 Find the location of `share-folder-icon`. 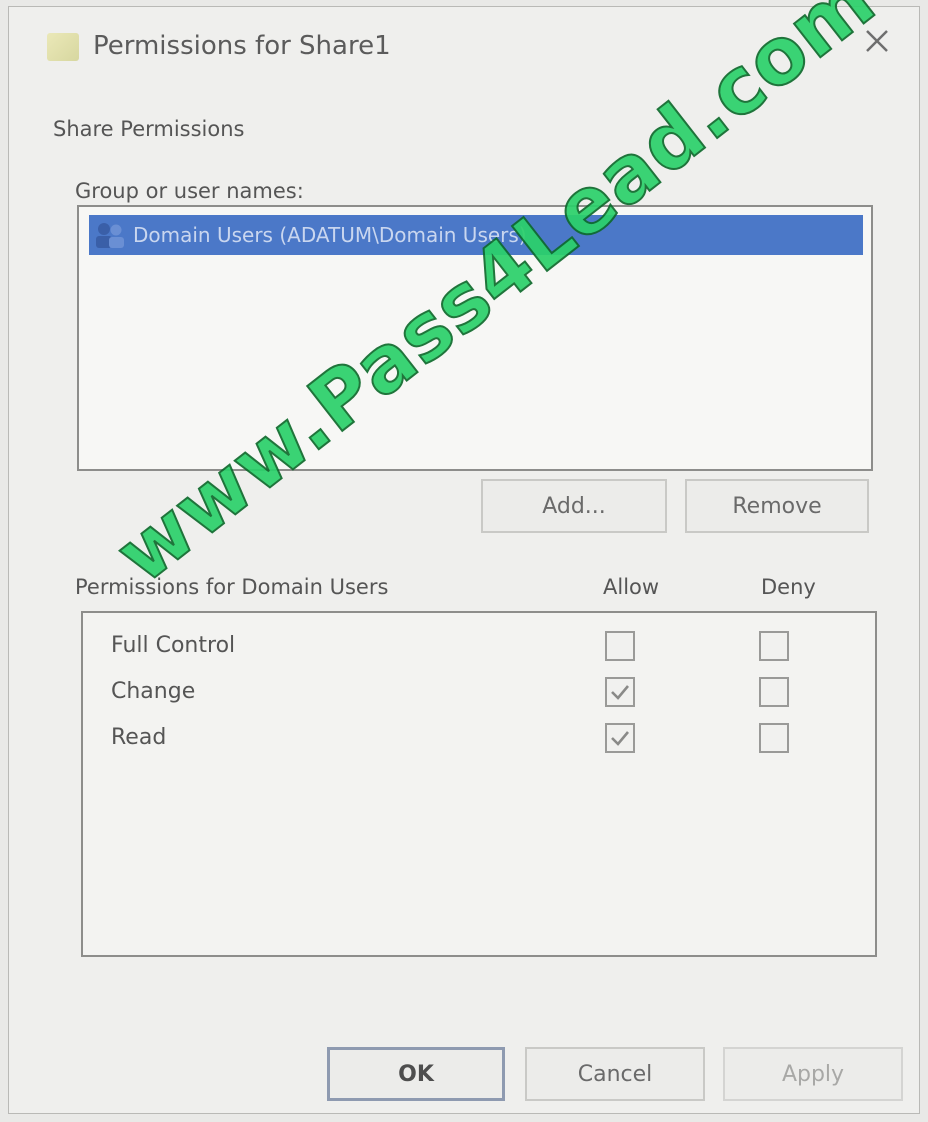

share-folder-icon is located at coordinates (63, 47).